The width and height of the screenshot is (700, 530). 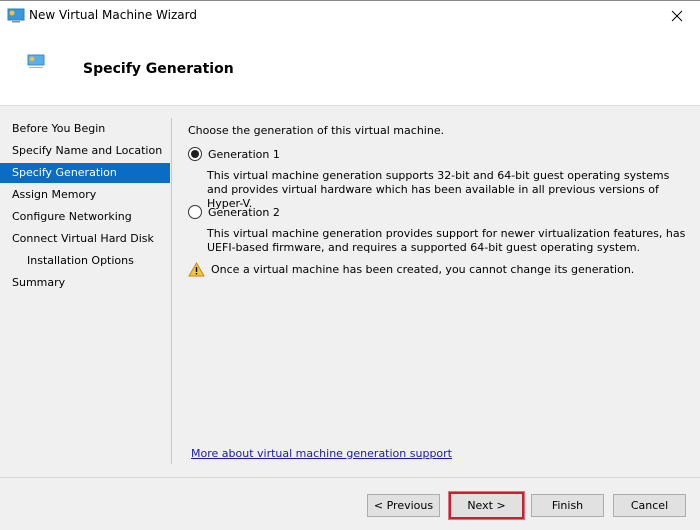 I want to click on generation-1-radio, so click(x=195, y=154).